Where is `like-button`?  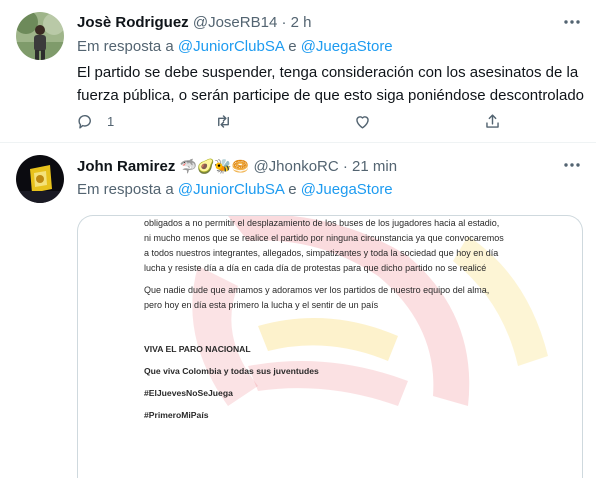 like-button is located at coordinates (362, 121).